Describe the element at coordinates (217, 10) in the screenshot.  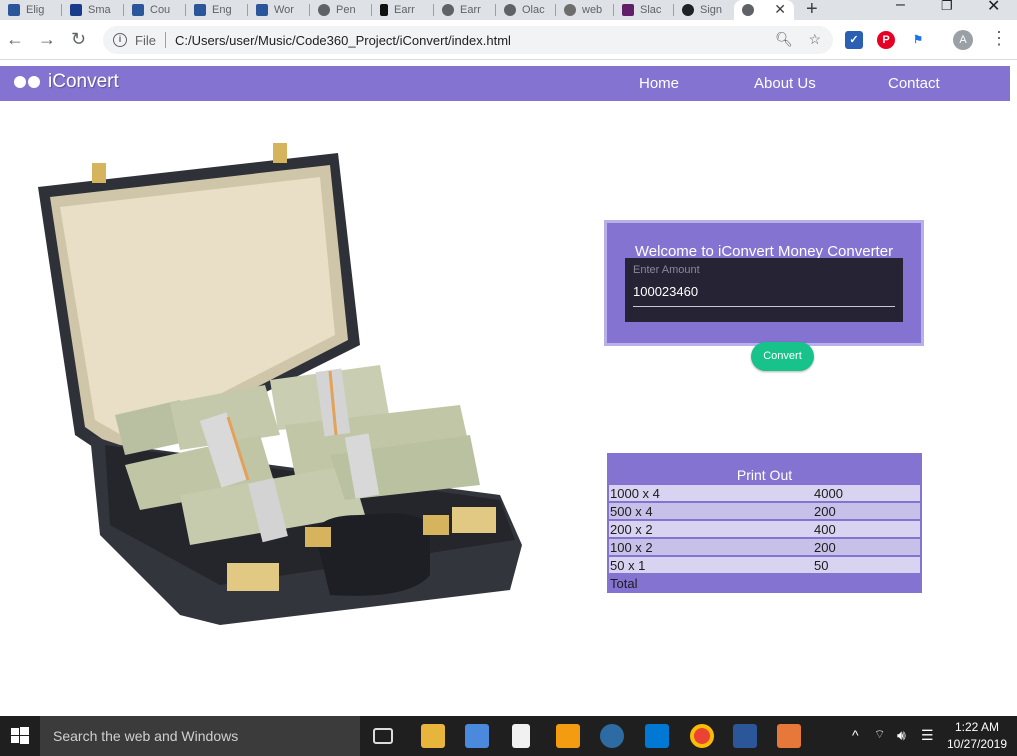
I see `browser-tab: Eng` at that location.